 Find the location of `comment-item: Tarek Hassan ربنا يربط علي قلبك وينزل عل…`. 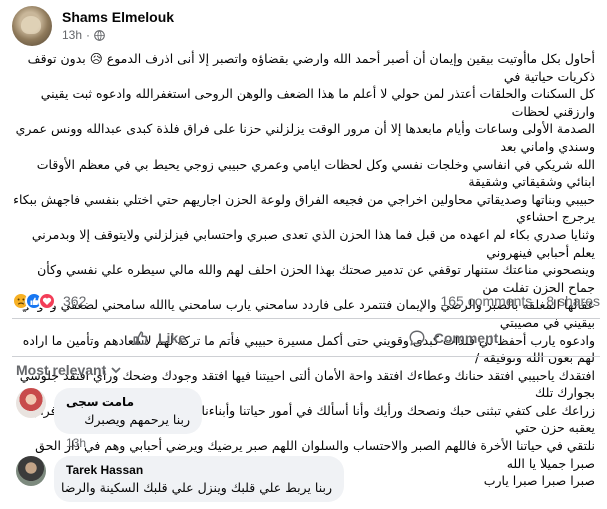

comment-item: Tarek Hassan ربنا يربط علي قلبك وينزل عل… is located at coordinates (306, 482).